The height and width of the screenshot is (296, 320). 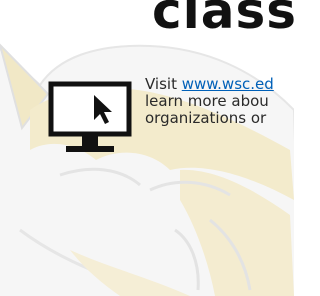 I want to click on website-link: www.wsc.ed, so click(x=228, y=84).